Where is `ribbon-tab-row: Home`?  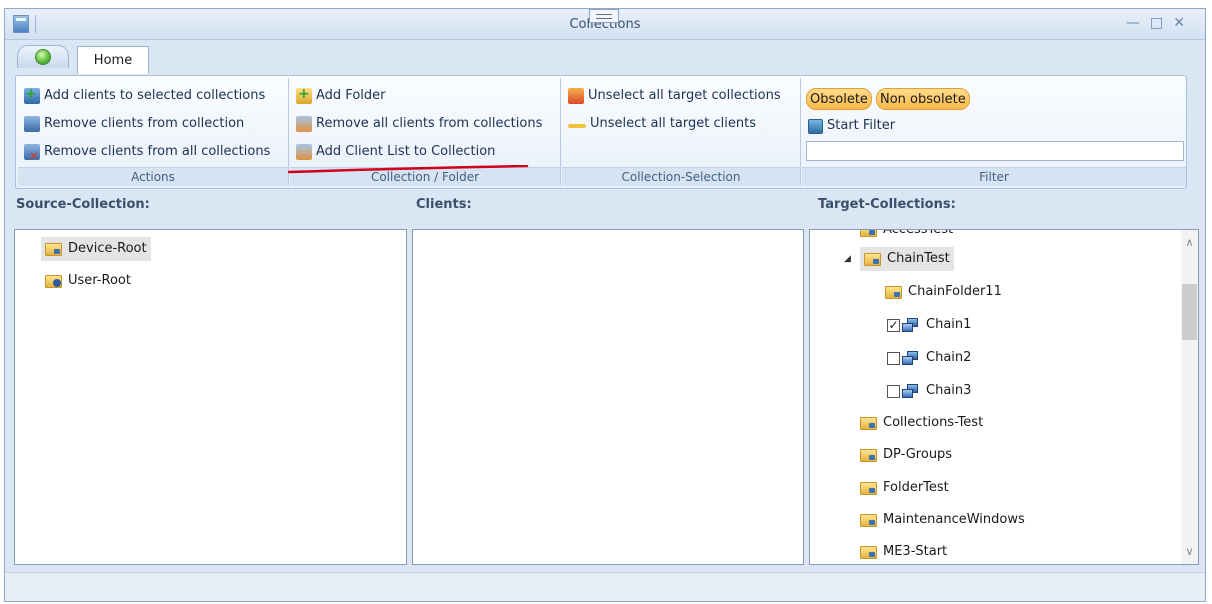
ribbon-tab-row: Home is located at coordinates (605, 58).